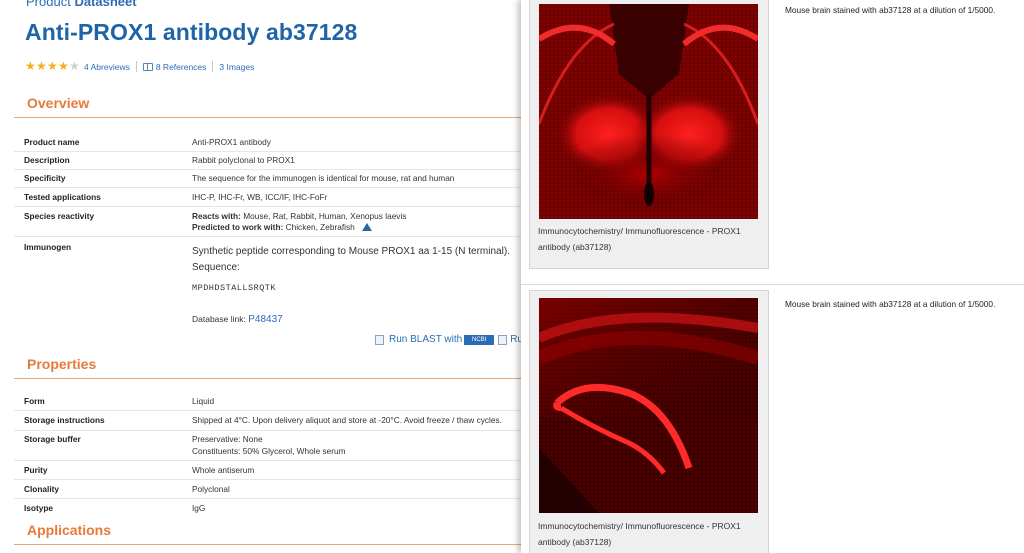 The image size is (1024, 553). What do you see at coordinates (147, 66) in the screenshot?
I see `book-icon` at bounding box center [147, 66].